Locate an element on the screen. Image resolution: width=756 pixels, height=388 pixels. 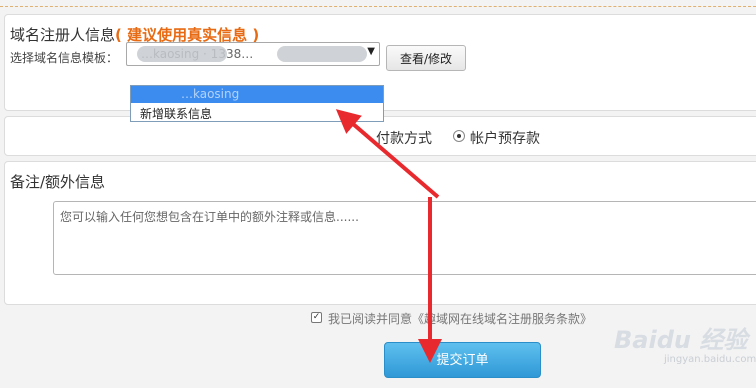
dropdown-option-new-contact-label: 新增联系信息 is located at coordinates (176, 114).